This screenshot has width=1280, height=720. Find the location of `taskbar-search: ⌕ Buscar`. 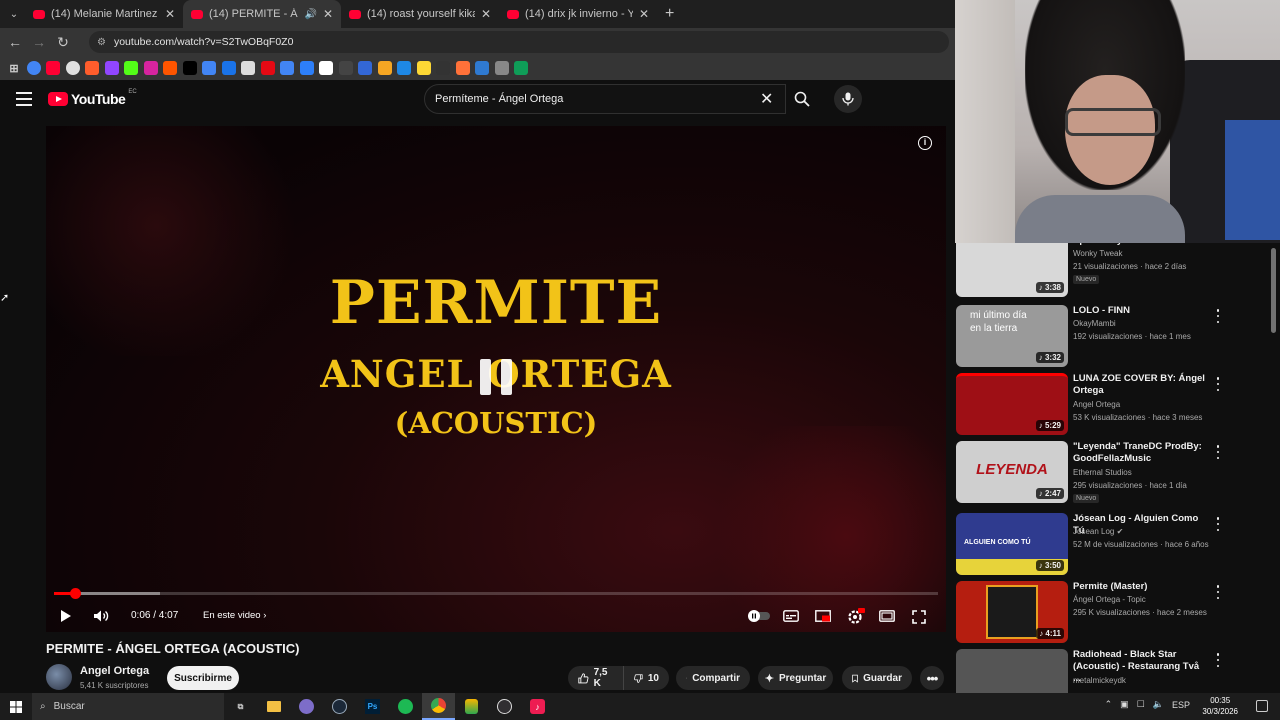

taskbar-search: ⌕ Buscar is located at coordinates (128, 706).